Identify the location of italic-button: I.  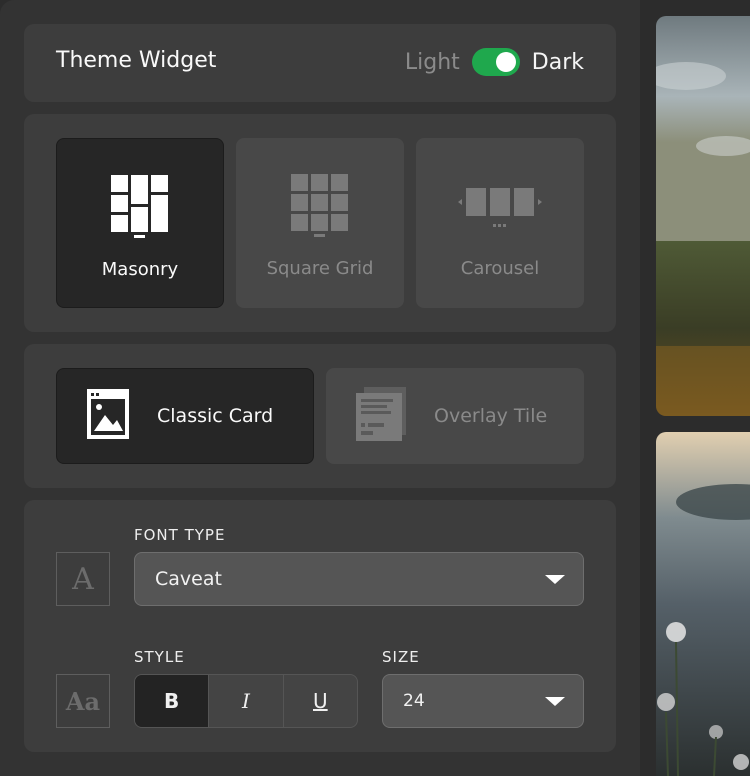
(246, 701).